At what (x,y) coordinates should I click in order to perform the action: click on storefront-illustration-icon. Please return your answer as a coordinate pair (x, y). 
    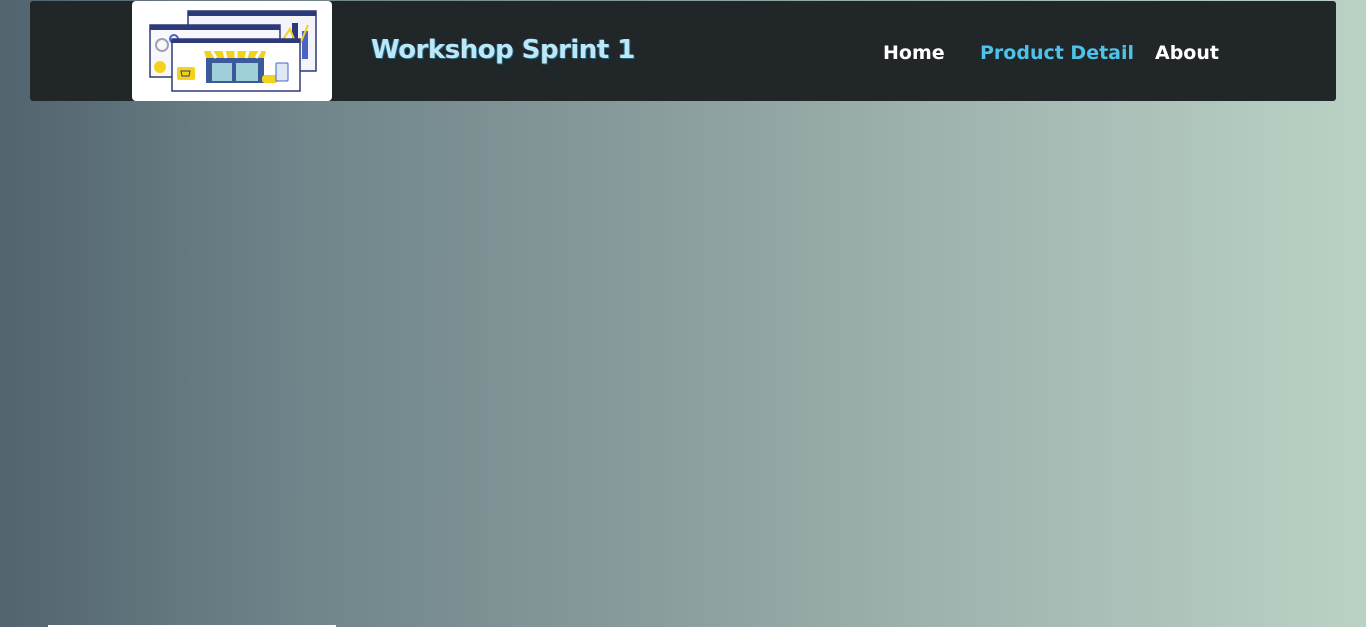
    Looking at the image, I should click on (233, 51).